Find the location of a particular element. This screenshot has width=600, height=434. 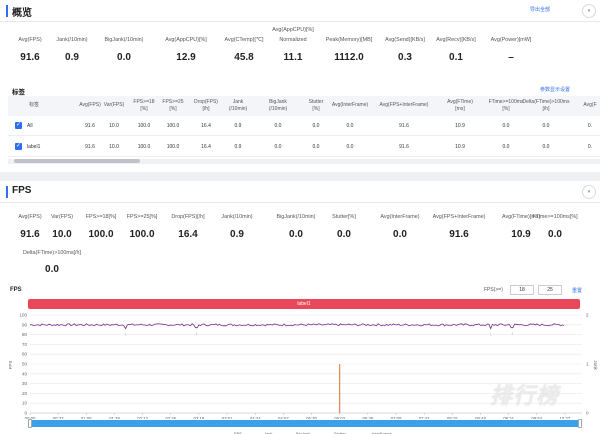

row-tag-name: label1 is located at coordinates (34, 147).